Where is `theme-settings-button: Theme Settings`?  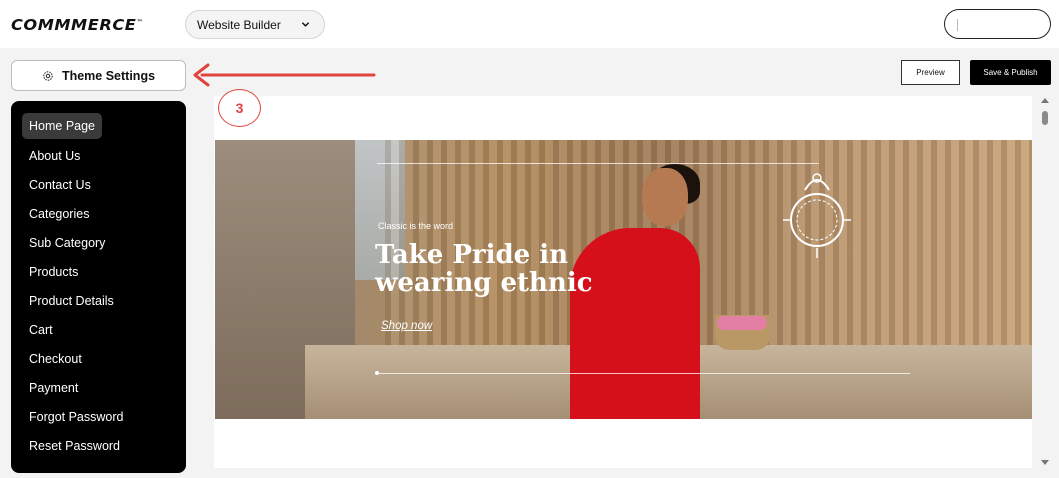 theme-settings-button: Theme Settings is located at coordinates (98, 75).